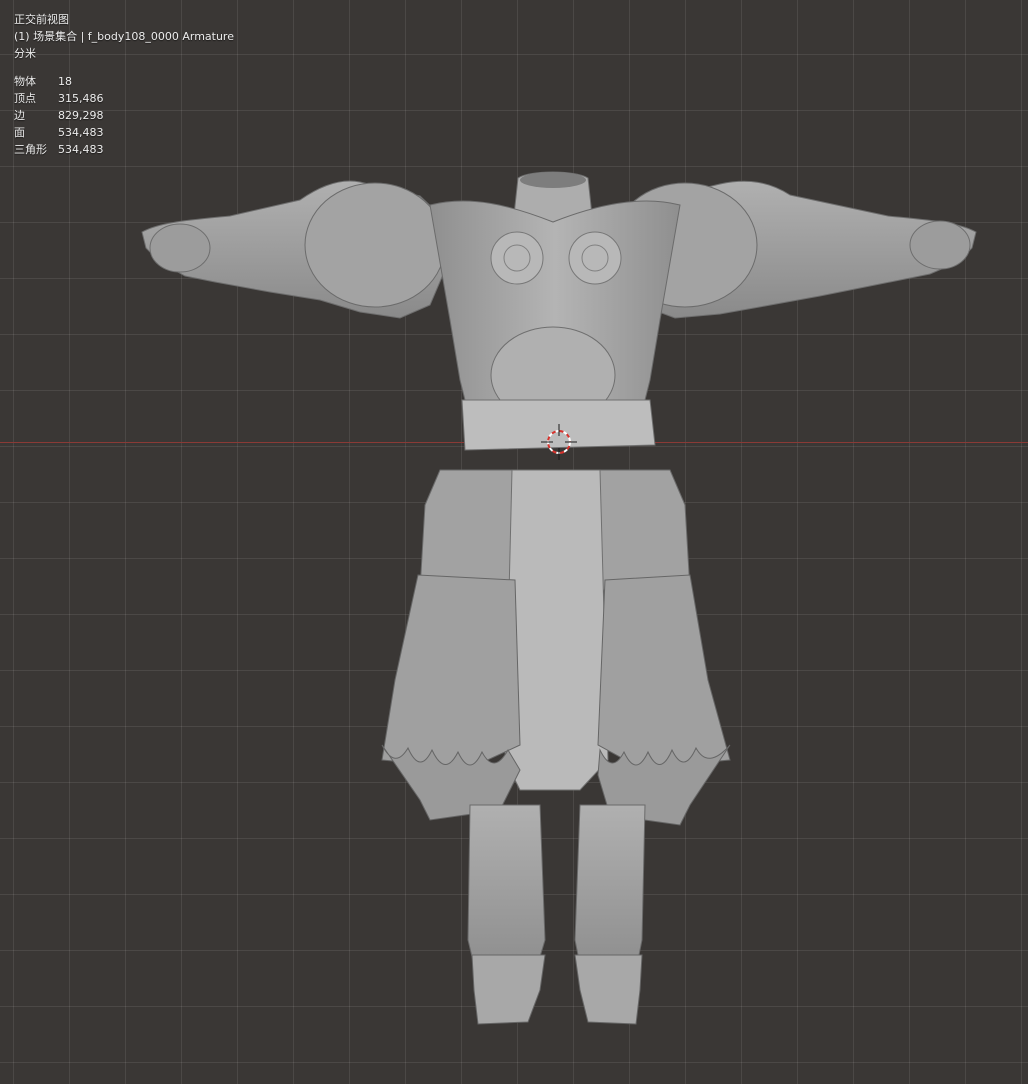 The height and width of the screenshot is (1084, 1028). I want to click on stat-value: 18, so click(65, 81).